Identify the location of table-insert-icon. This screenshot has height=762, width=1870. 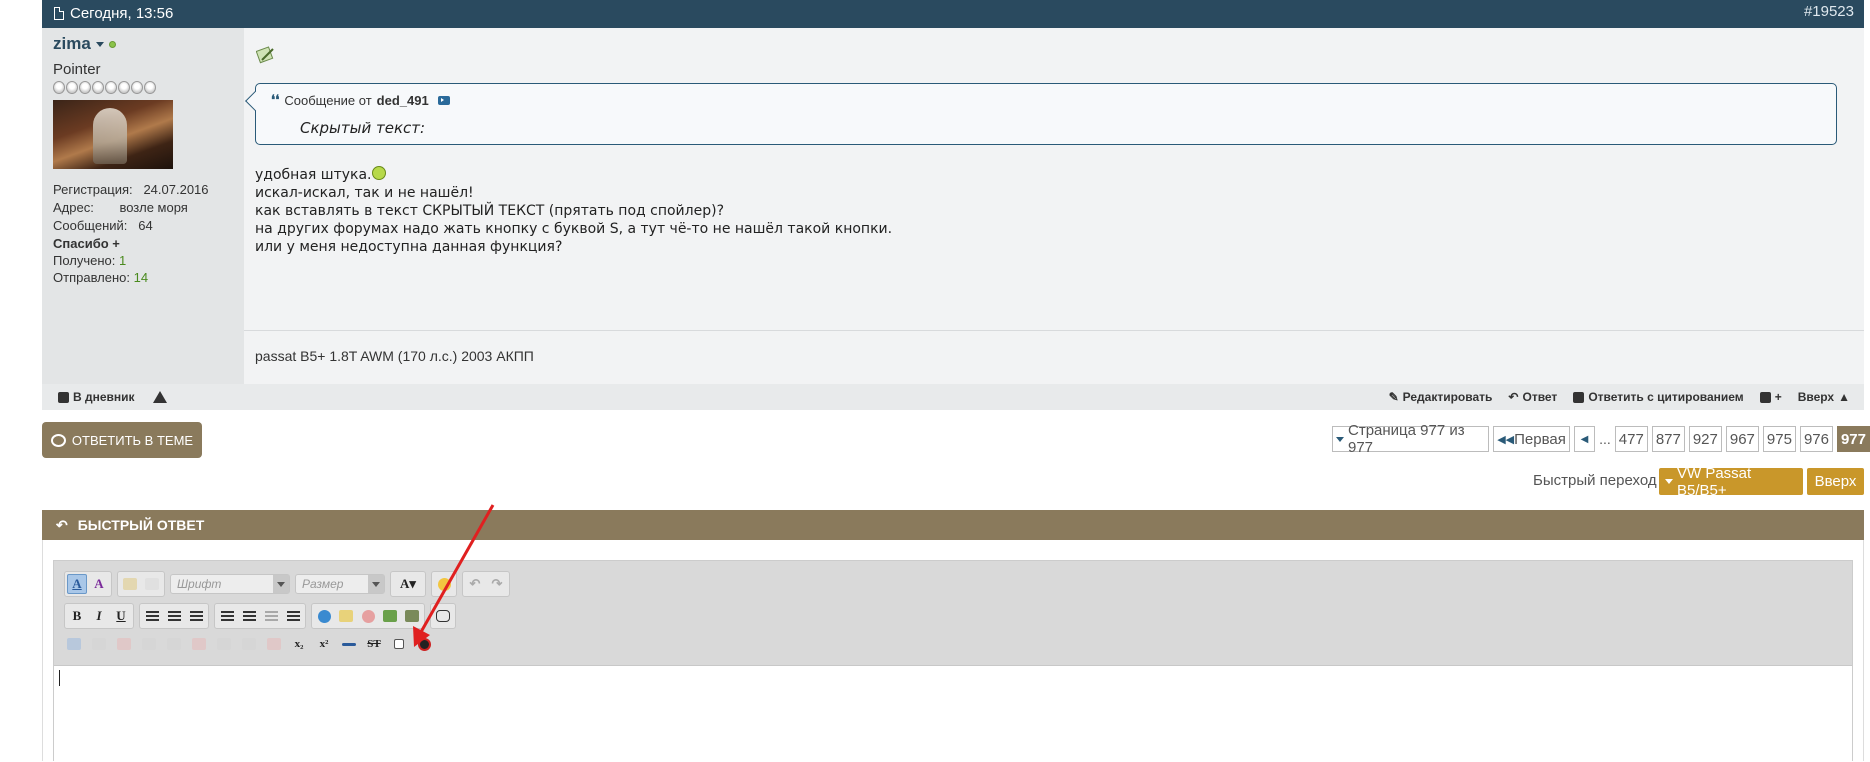
(99, 644).